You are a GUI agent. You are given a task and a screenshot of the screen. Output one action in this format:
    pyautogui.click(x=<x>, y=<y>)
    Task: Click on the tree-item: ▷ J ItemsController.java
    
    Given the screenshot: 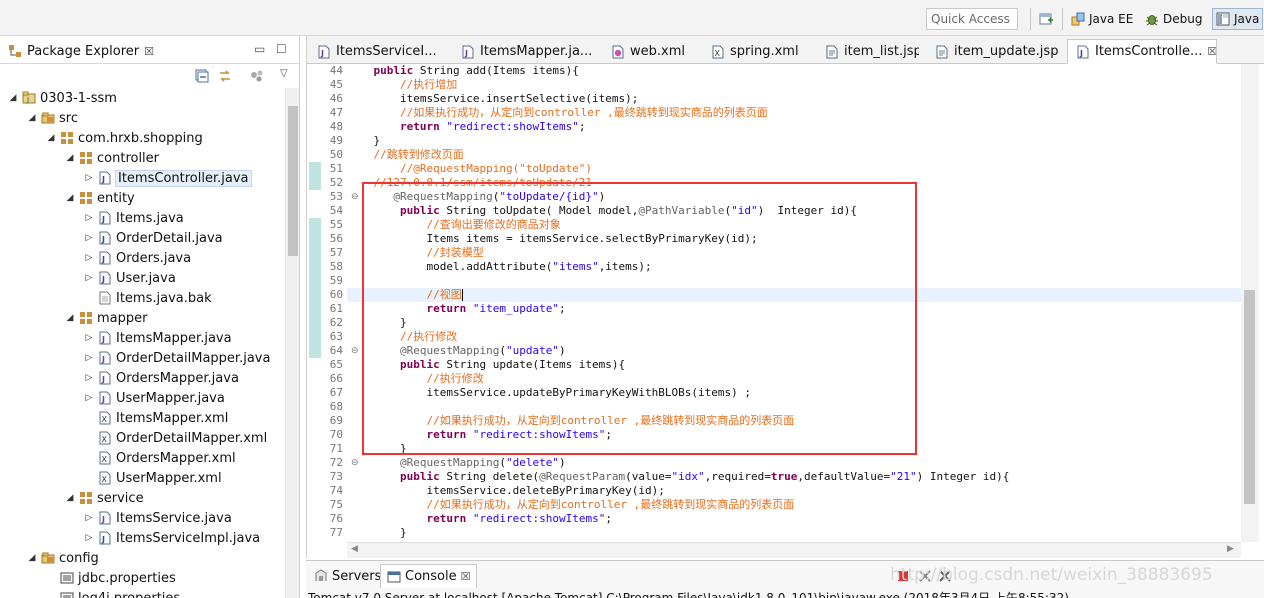 What is the action you would take?
    pyautogui.click(x=168, y=178)
    